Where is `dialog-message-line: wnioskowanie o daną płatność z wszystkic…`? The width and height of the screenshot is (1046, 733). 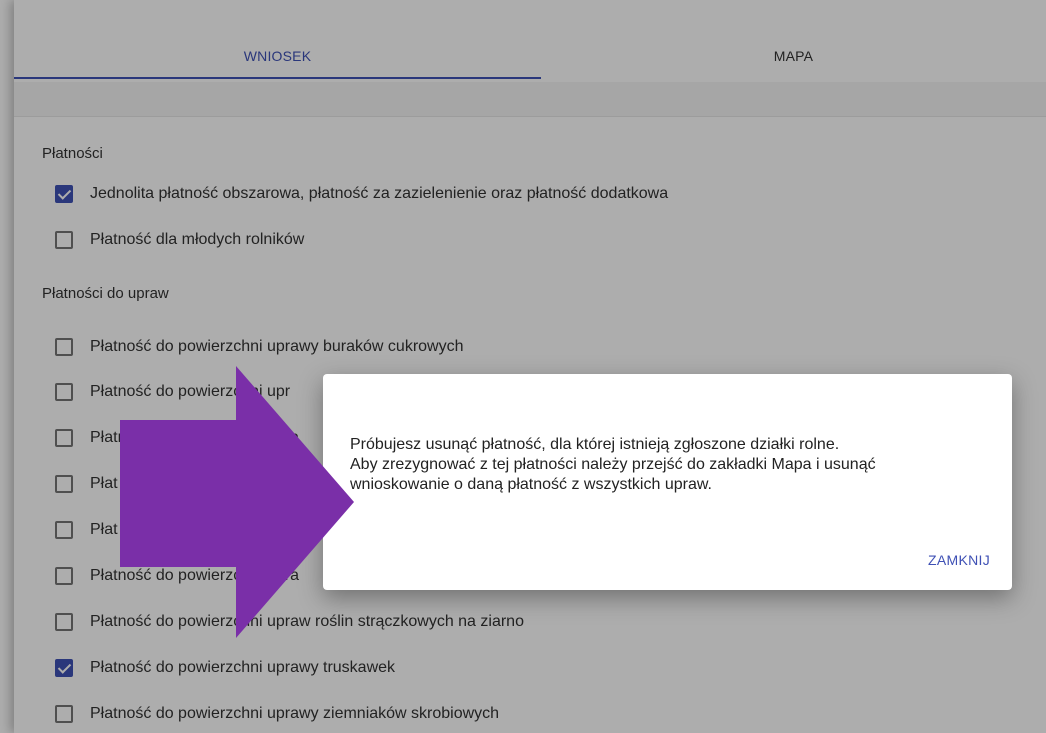 dialog-message-line: wnioskowanie o daną płatność z wszystkic… is located at coordinates (531, 484).